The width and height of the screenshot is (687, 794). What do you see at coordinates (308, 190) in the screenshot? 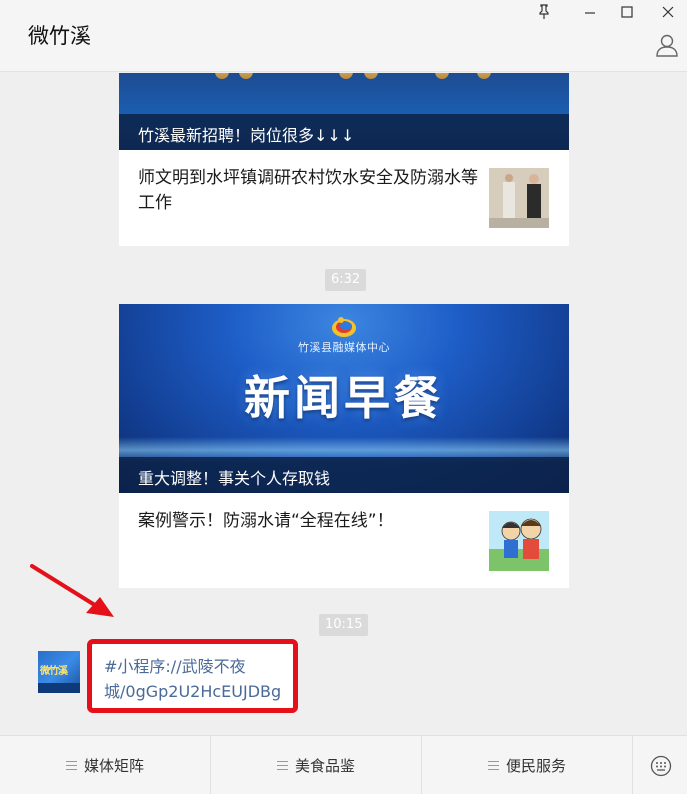
I see `article-title: 师文明到水坪镇调研农村饮水安全及防溺水等工作` at bounding box center [308, 190].